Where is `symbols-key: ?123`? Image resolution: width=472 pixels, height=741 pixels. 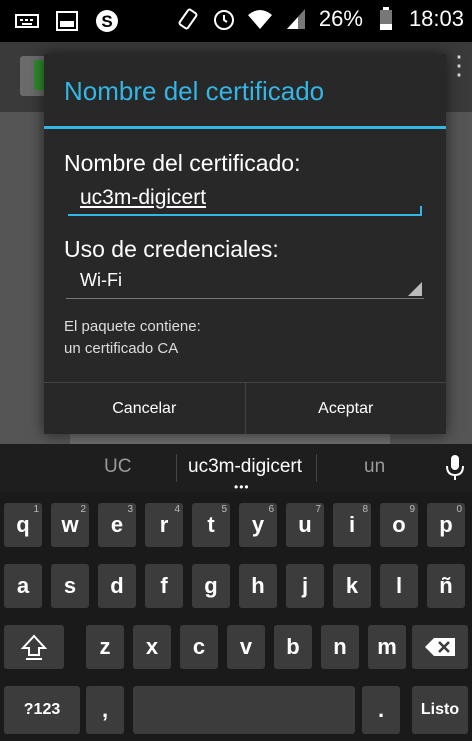
symbols-key: ?123 is located at coordinates (42, 710).